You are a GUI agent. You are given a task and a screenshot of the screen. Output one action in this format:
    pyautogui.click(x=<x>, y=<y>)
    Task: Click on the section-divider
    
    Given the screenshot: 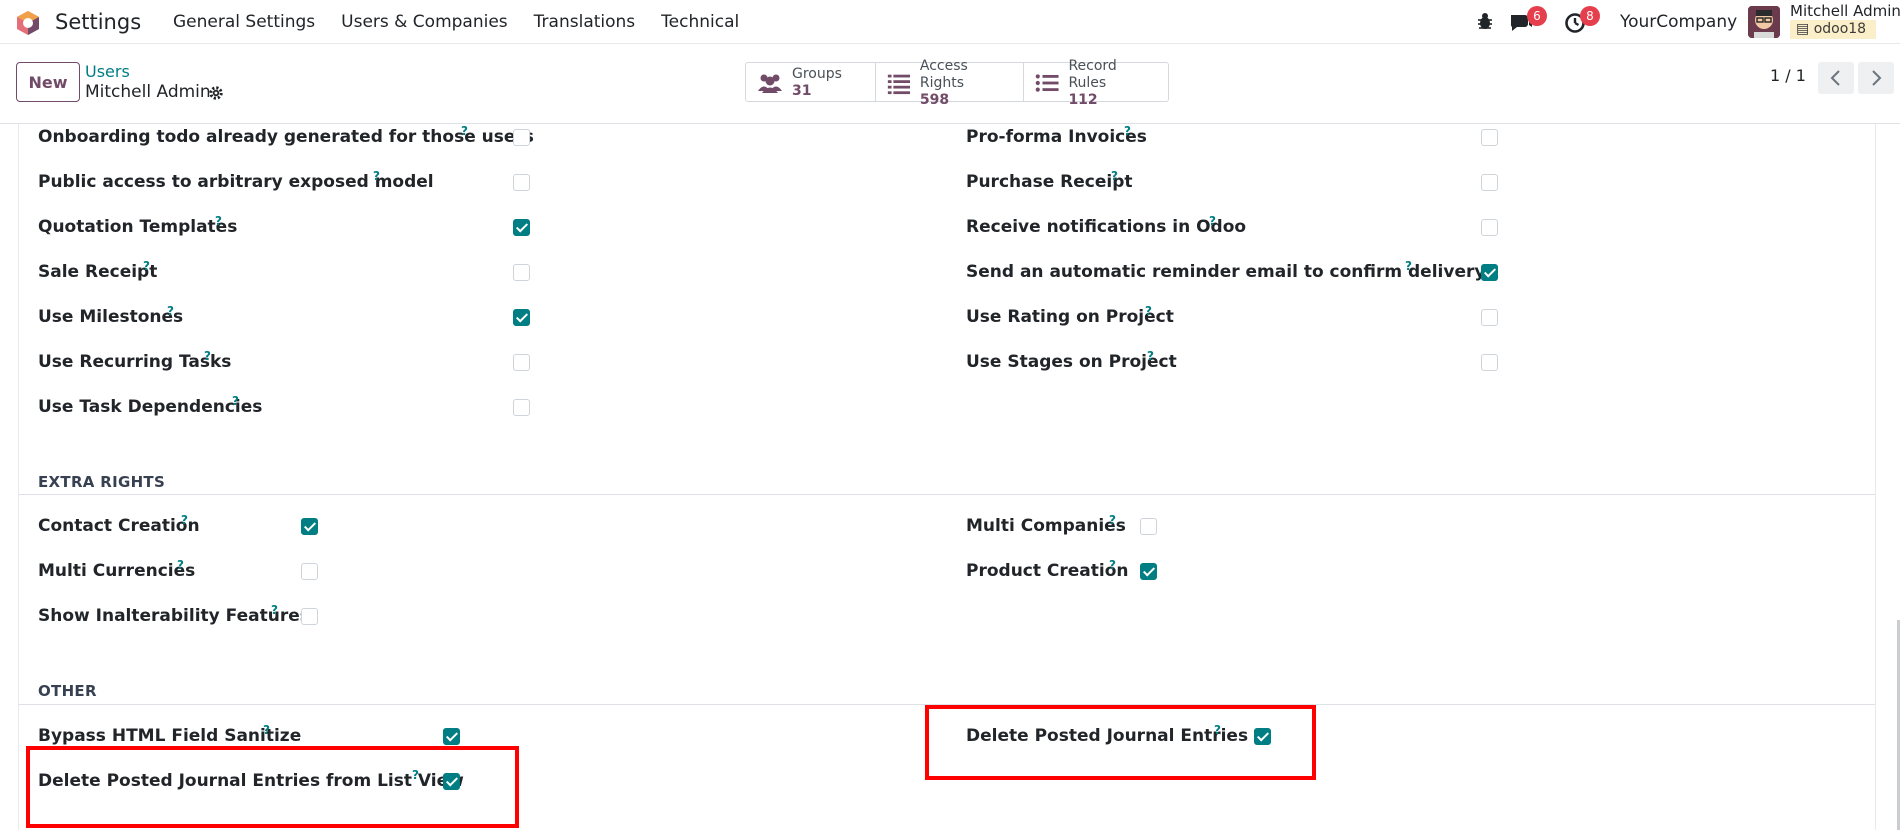 What is the action you would take?
    pyautogui.click(x=947, y=494)
    